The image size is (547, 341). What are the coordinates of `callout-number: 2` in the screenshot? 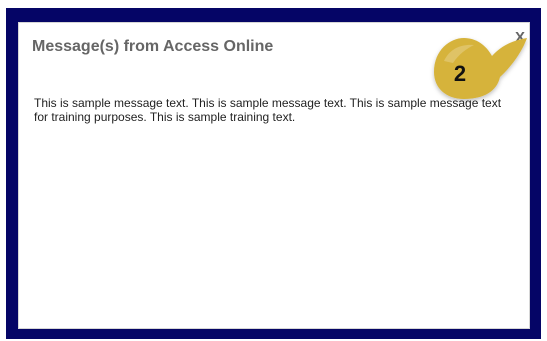 It's located at (460, 73).